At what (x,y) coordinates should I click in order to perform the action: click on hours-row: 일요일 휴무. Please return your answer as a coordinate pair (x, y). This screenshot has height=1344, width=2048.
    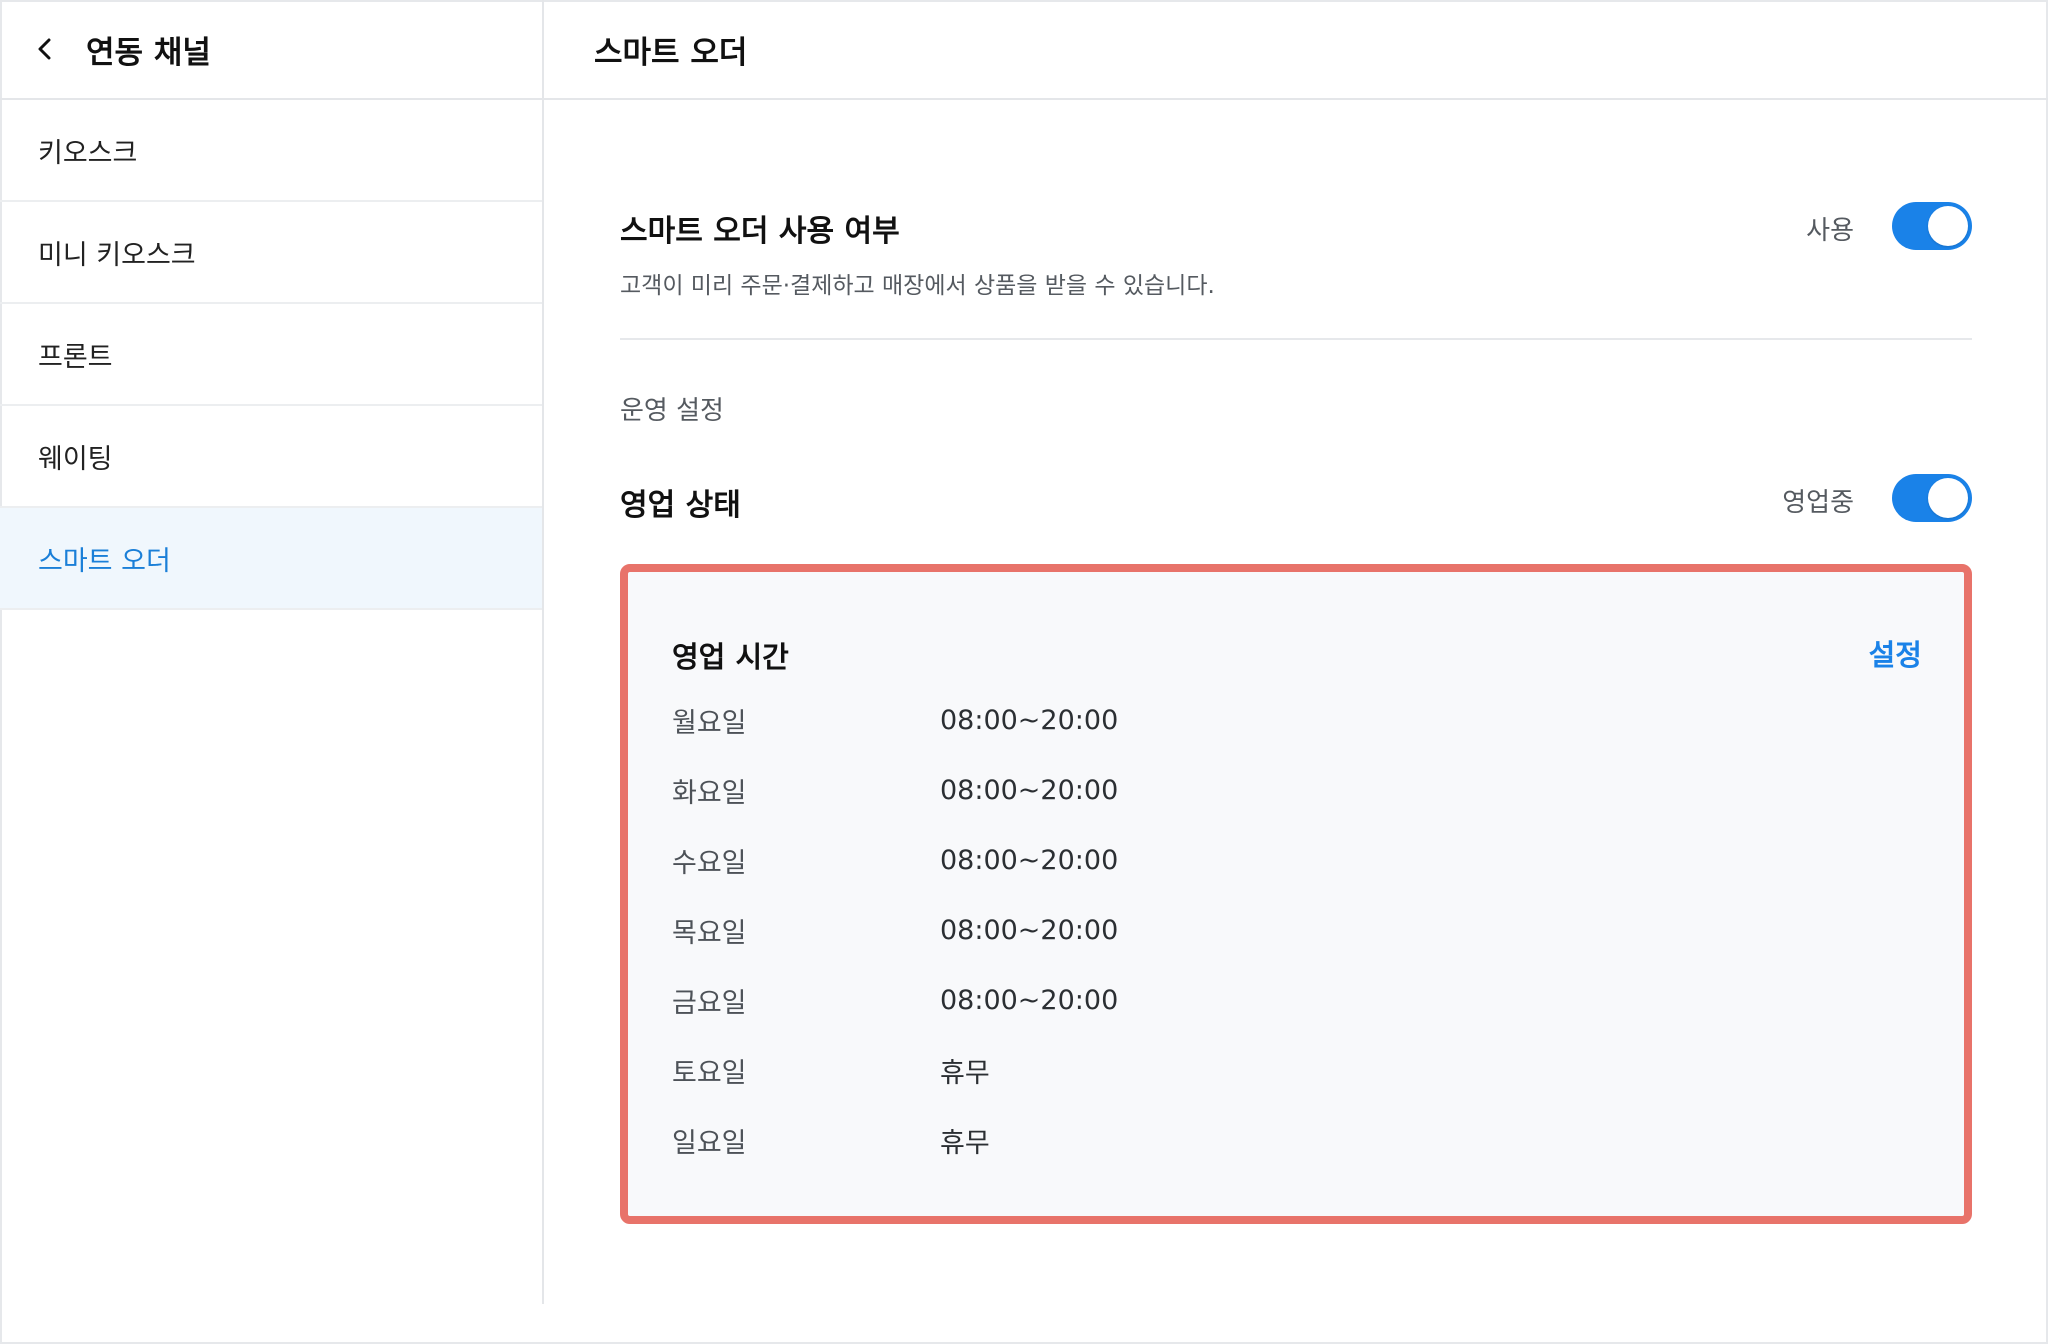
    Looking at the image, I should click on (831, 1140).